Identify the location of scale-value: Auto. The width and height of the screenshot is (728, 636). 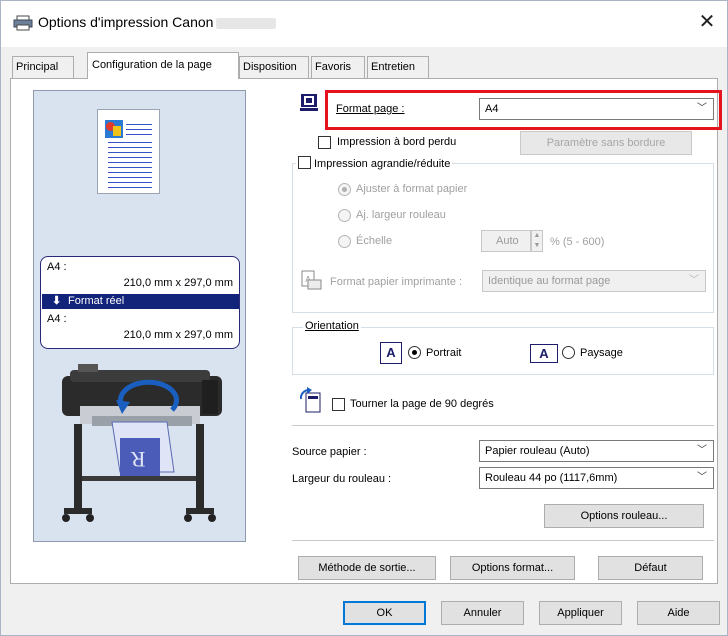
(507, 241).